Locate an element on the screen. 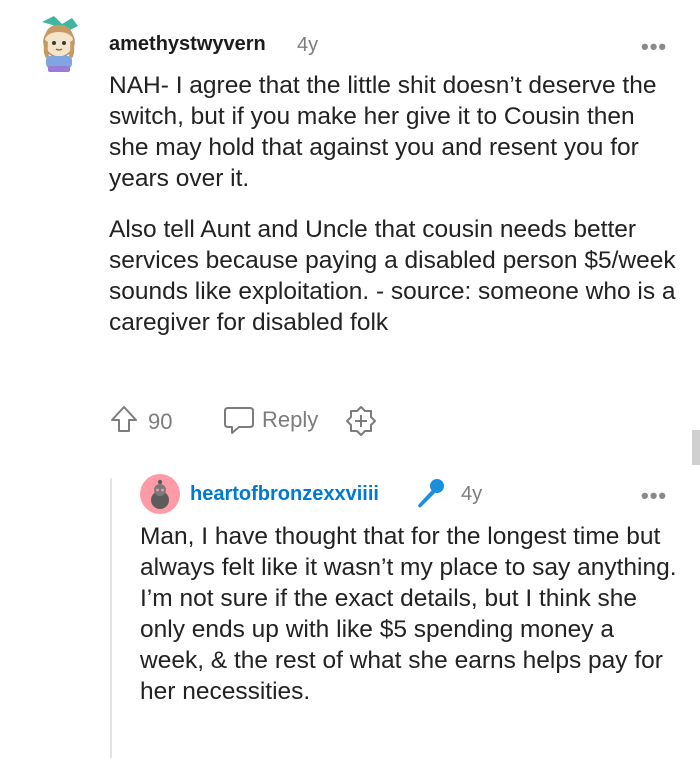 This screenshot has width=700, height=758. scrollbar-thumb is located at coordinates (696, 447).